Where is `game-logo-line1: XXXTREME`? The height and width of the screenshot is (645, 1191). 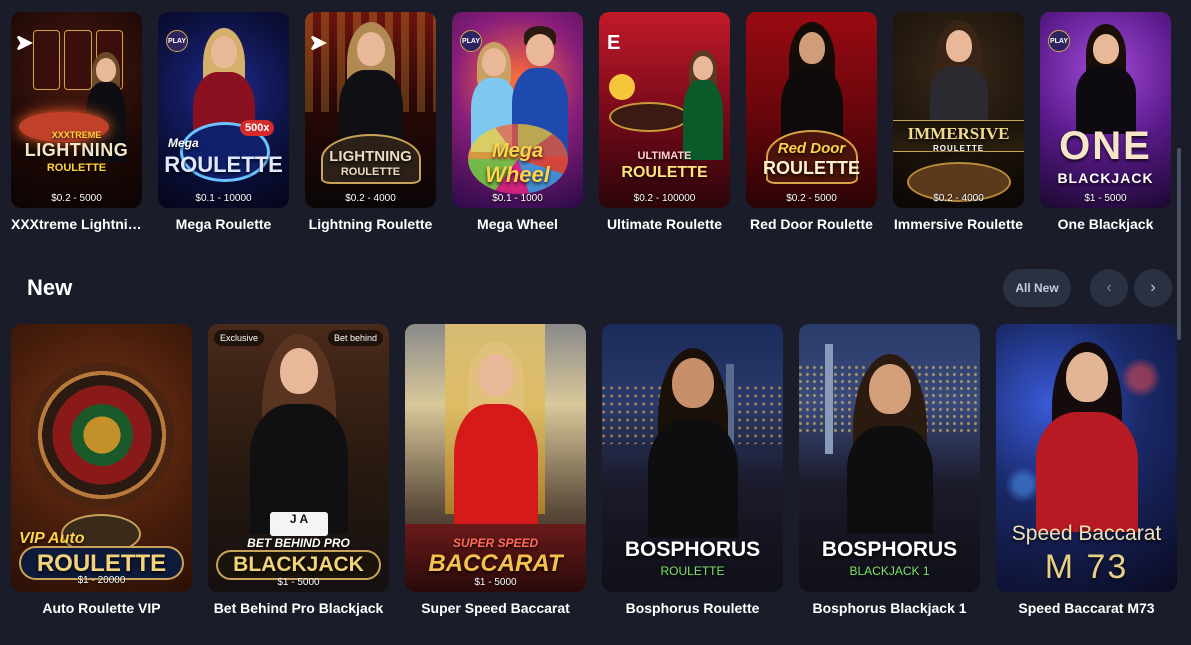 game-logo-line1: XXXTREME is located at coordinates (76, 135).